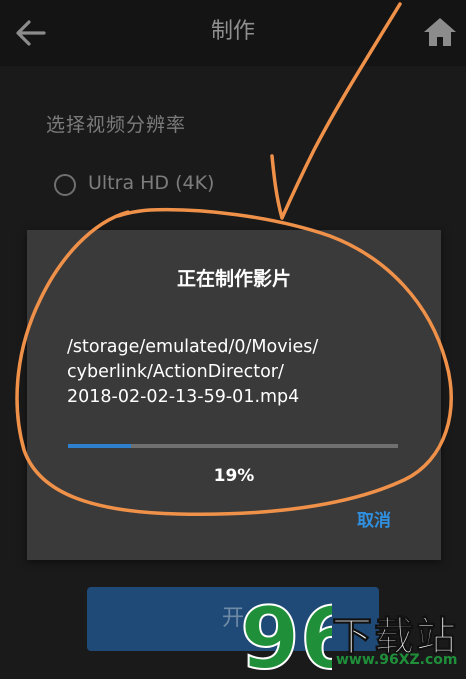 This screenshot has height=679, width=466. I want to click on watermark: 96 下载站 www.96XZ.com, so click(350, 633).